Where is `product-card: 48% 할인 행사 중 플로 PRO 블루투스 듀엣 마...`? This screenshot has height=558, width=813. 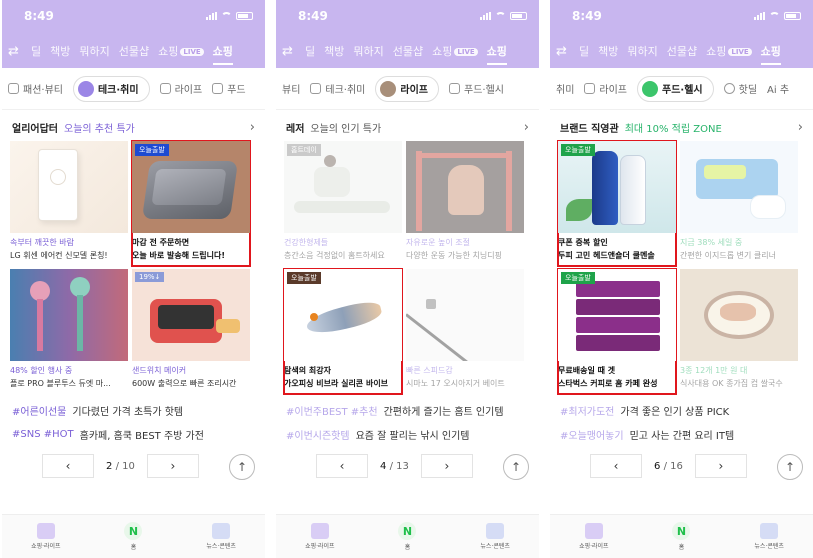
product-card: 48% 할인 행사 중 플로 PRO 블루투스 듀엣 마... is located at coordinates (69, 331).